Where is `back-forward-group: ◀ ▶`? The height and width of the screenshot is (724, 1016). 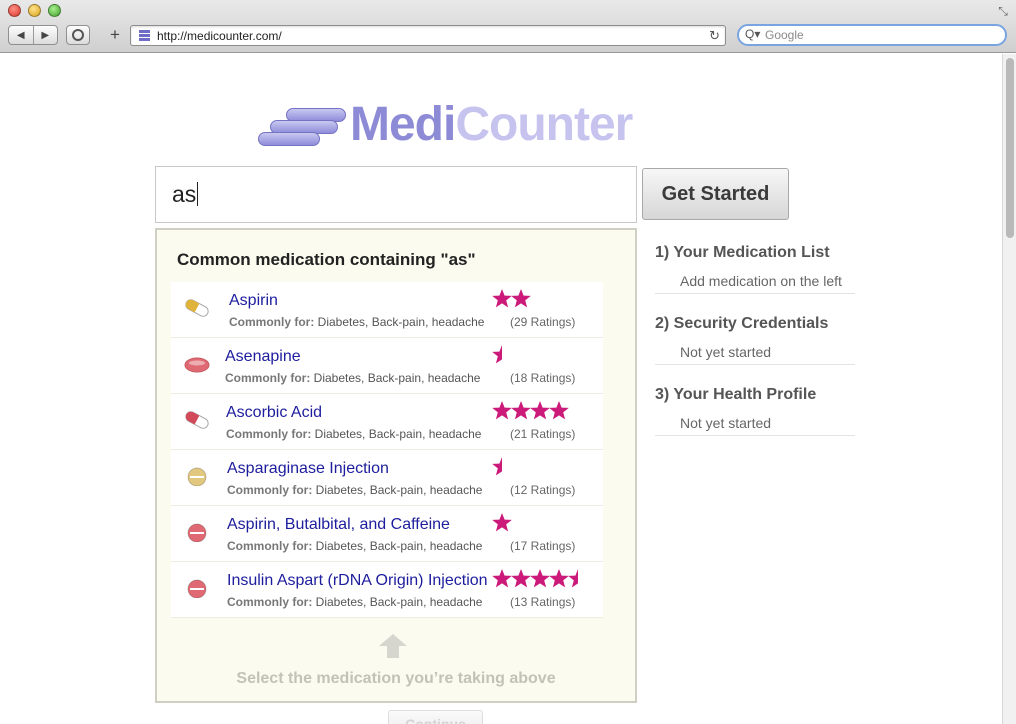 back-forward-group: ◀ ▶ is located at coordinates (33, 35).